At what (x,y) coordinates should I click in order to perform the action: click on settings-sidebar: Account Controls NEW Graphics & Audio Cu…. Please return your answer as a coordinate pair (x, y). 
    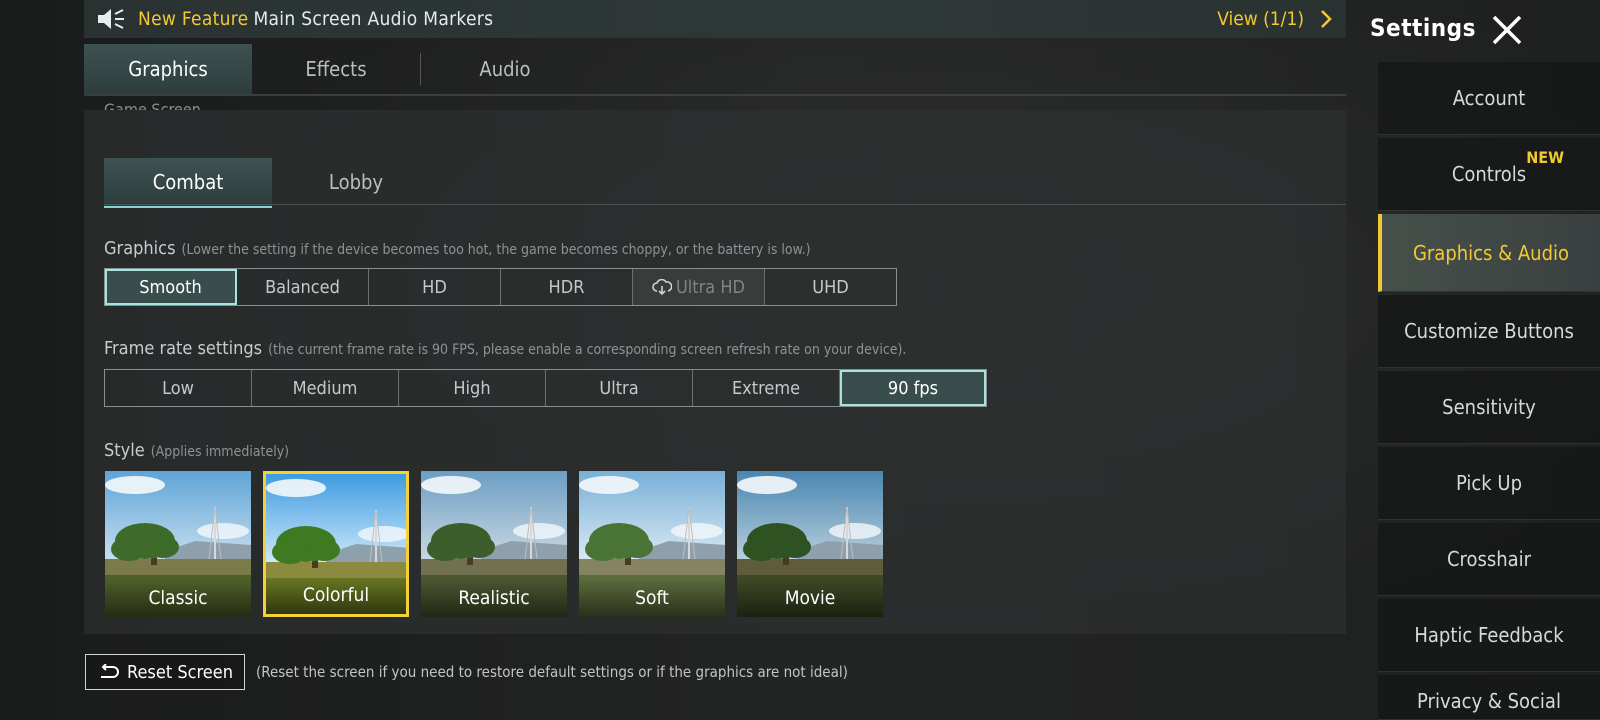
    Looking at the image, I should click on (1489, 391).